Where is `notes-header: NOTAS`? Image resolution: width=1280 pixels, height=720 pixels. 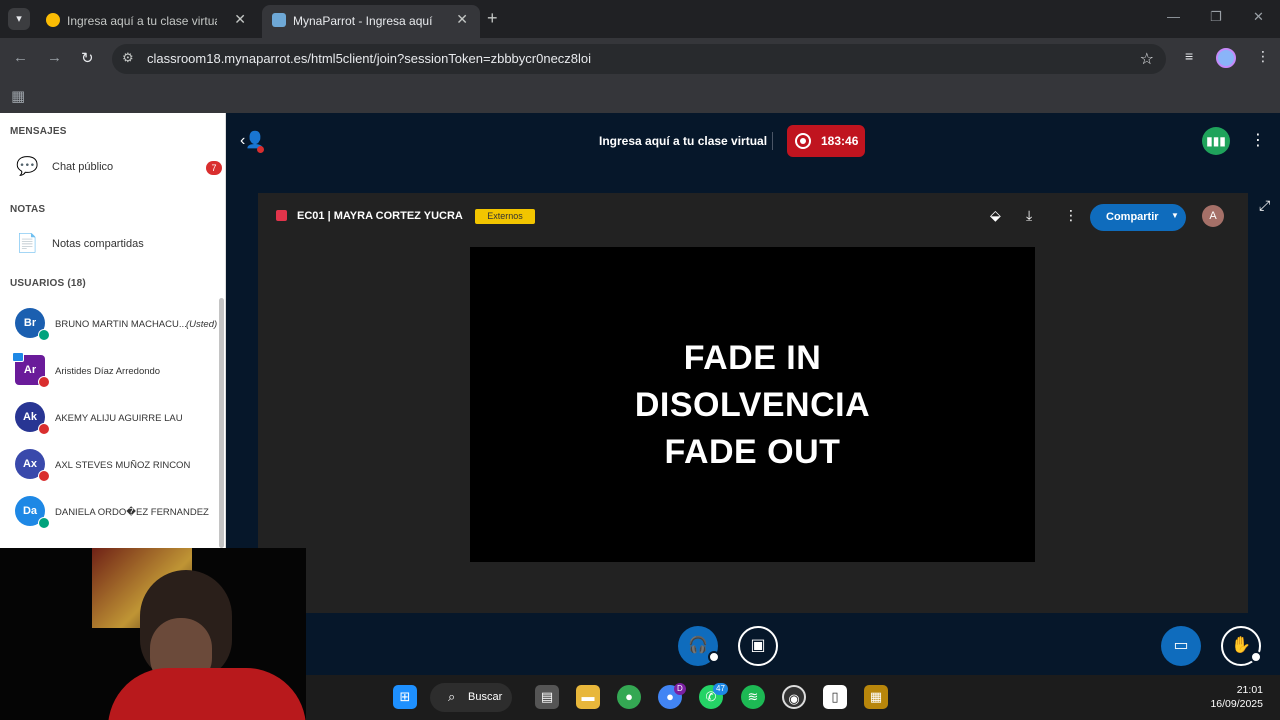 notes-header: NOTAS is located at coordinates (28, 209).